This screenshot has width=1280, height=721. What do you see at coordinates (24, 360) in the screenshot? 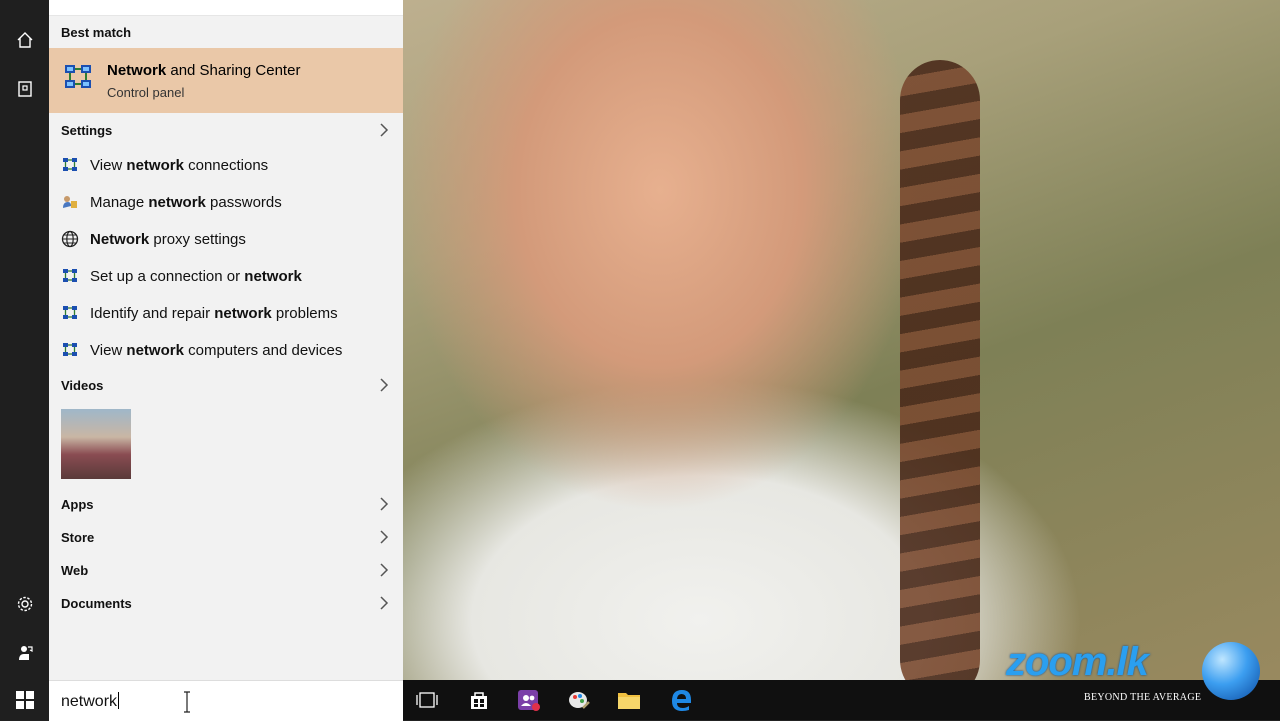
I see `start-left-rail` at bounding box center [24, 360].